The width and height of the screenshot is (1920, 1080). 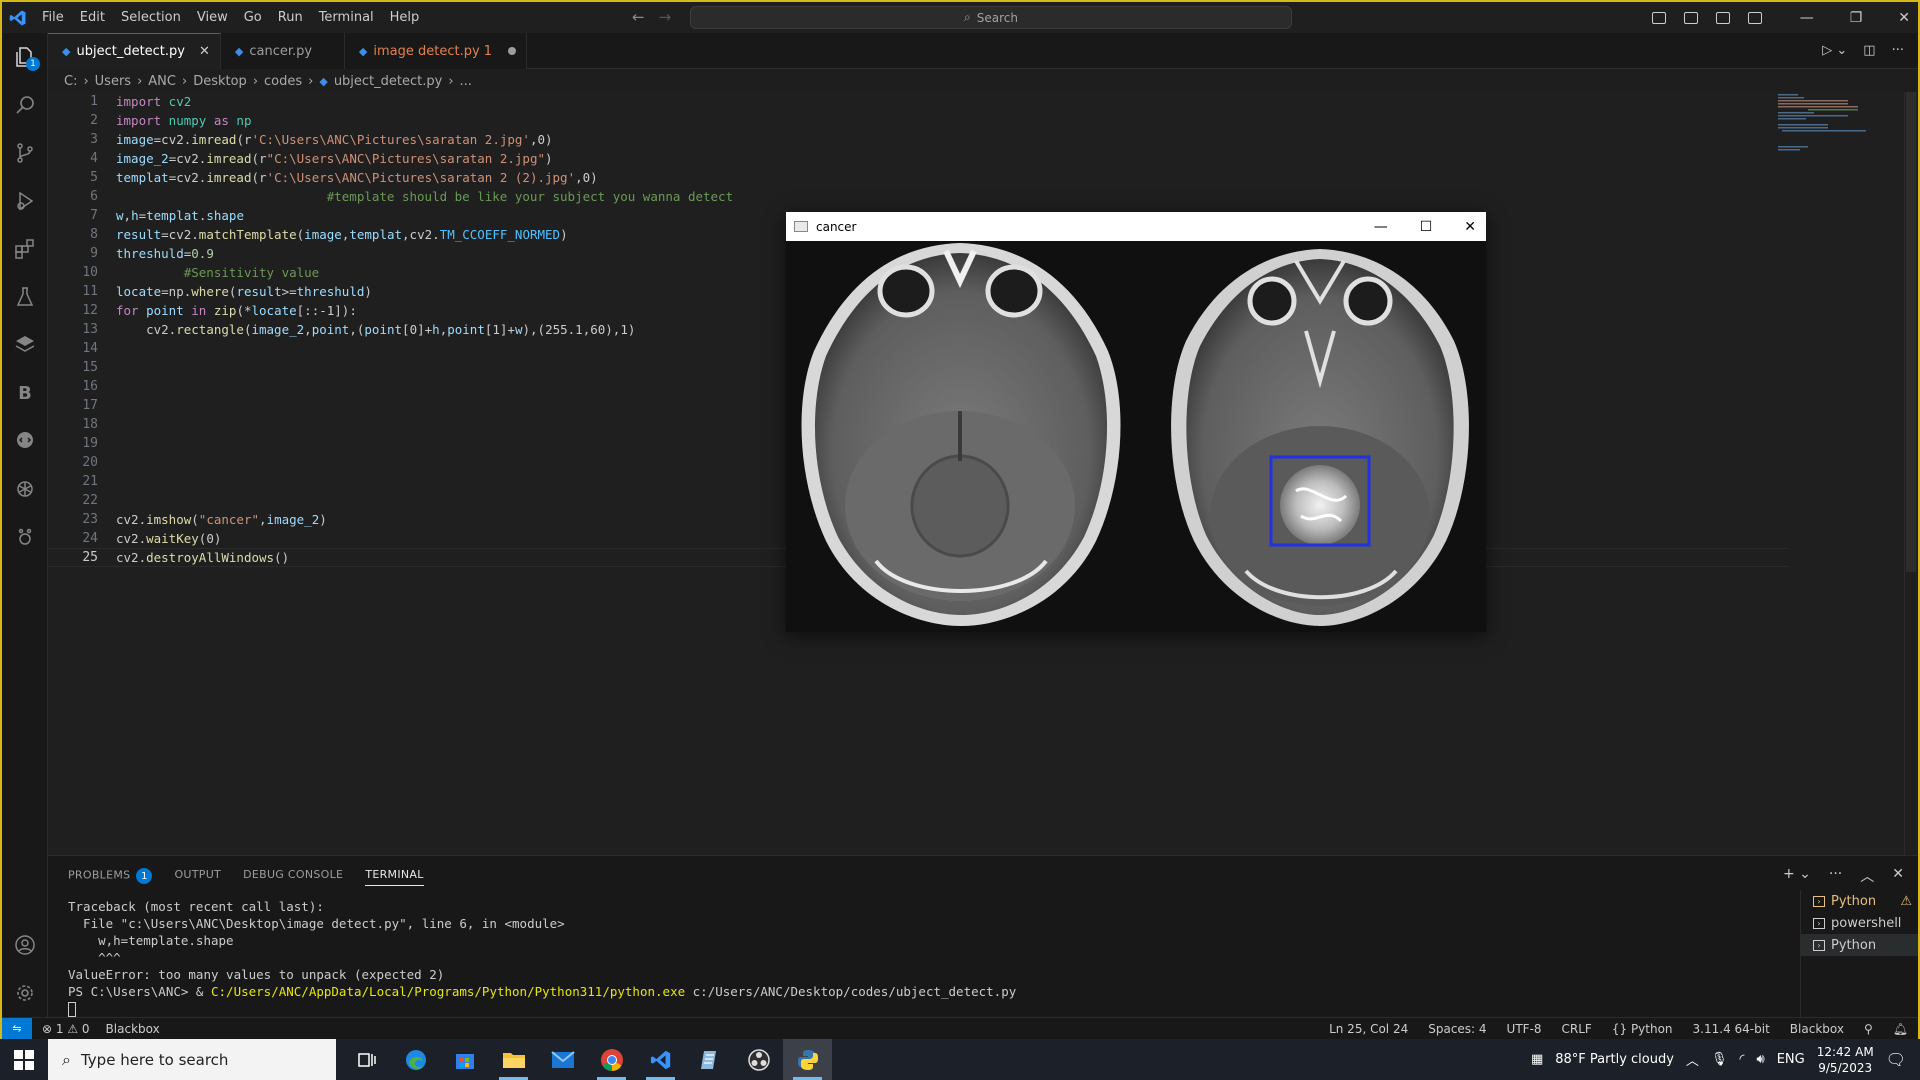 I want to click on terminal-cursor, so click(x=72, y=1009).